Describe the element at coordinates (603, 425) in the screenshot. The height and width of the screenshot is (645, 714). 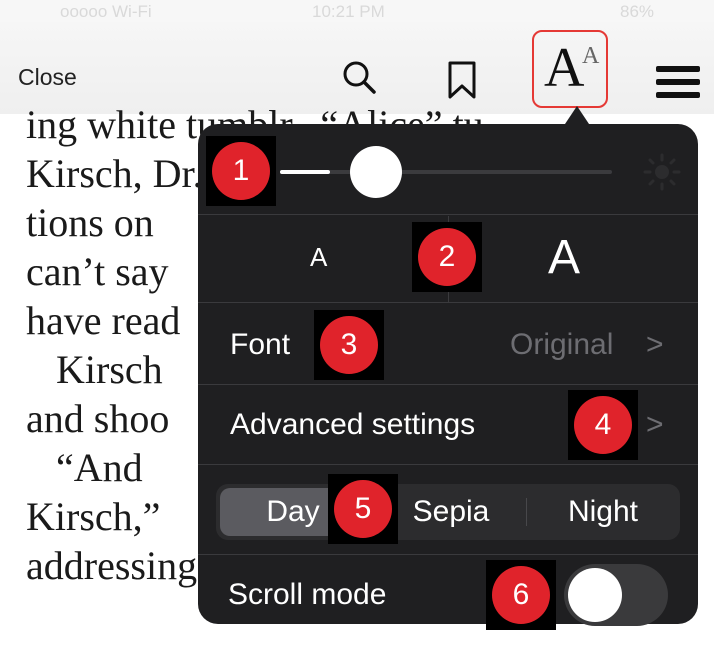
I see `annotation-badge-4: 4` at that location.